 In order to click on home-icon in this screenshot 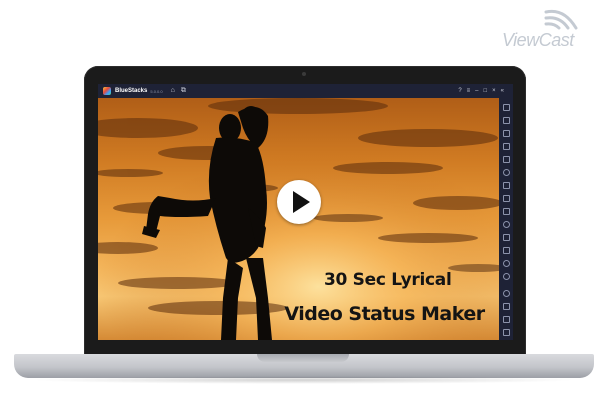, I will do `click(506, 319)`.